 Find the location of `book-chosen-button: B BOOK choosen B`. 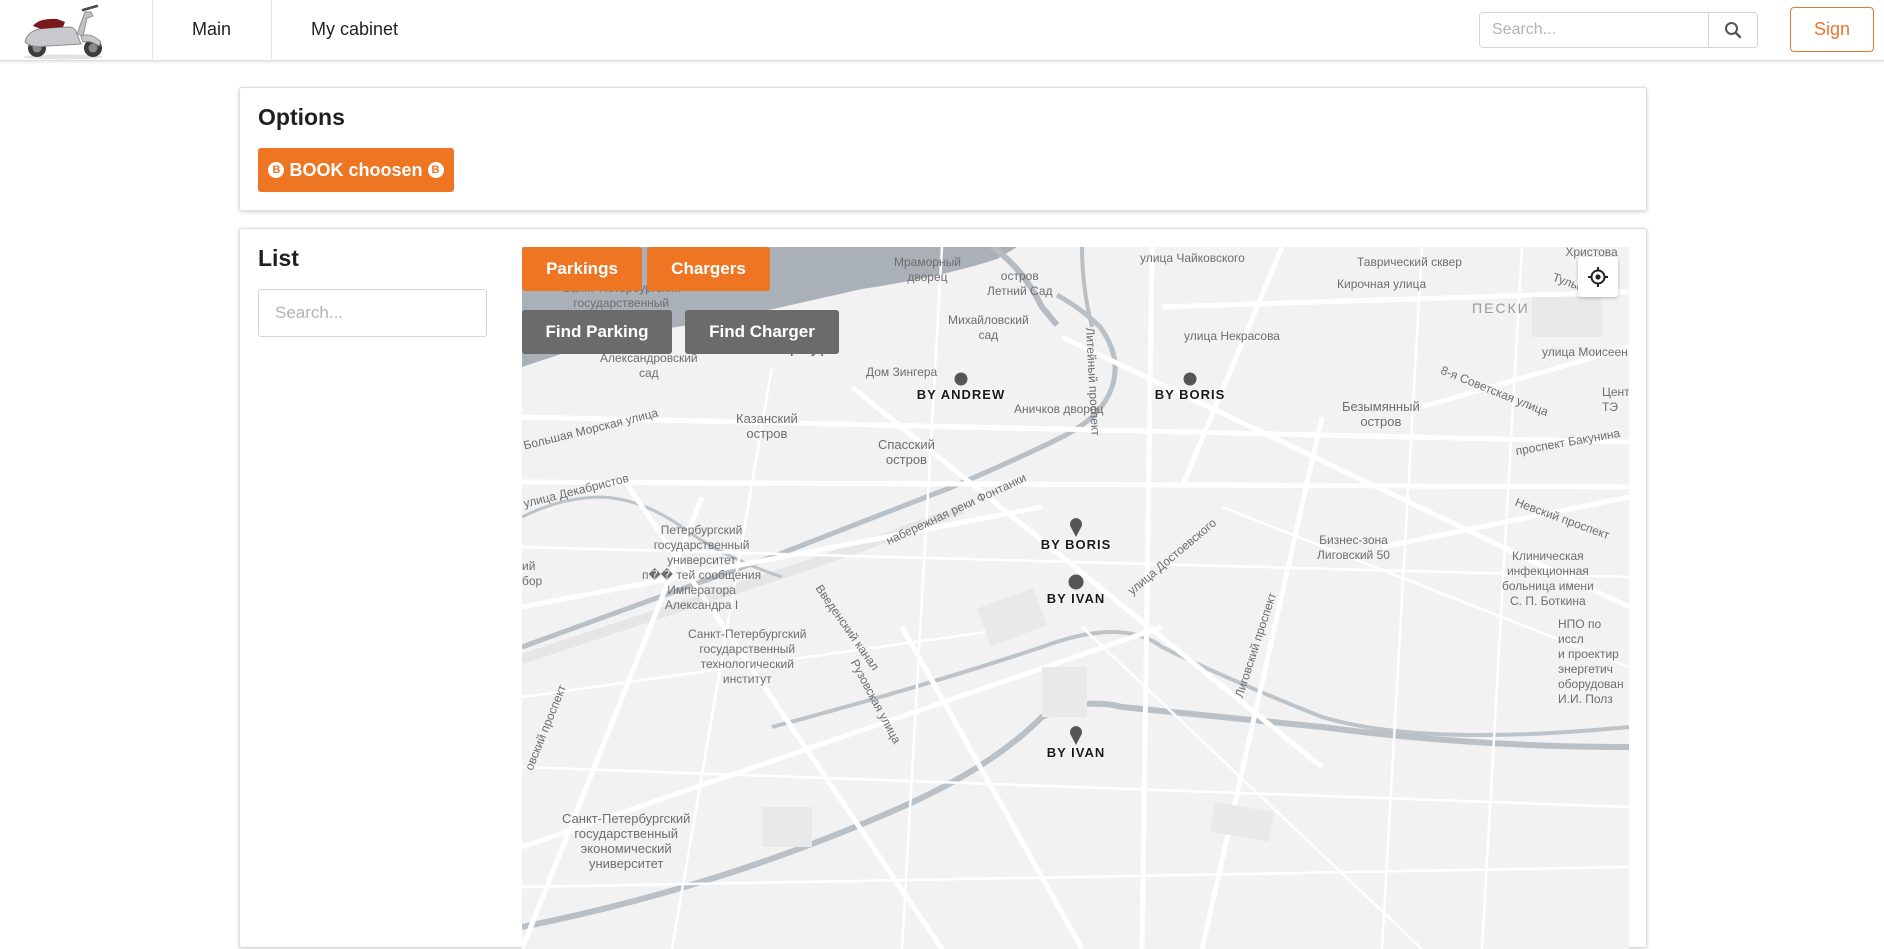

book-chosen-button: B BOOK choosen B is located at coordinates (356, 170).